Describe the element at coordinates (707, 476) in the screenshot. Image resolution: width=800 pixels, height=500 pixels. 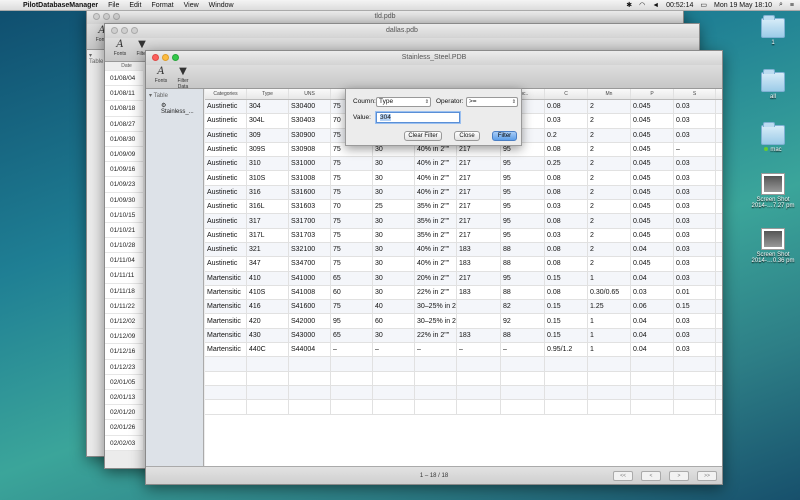
I see `last-page-button: >>` at that location.